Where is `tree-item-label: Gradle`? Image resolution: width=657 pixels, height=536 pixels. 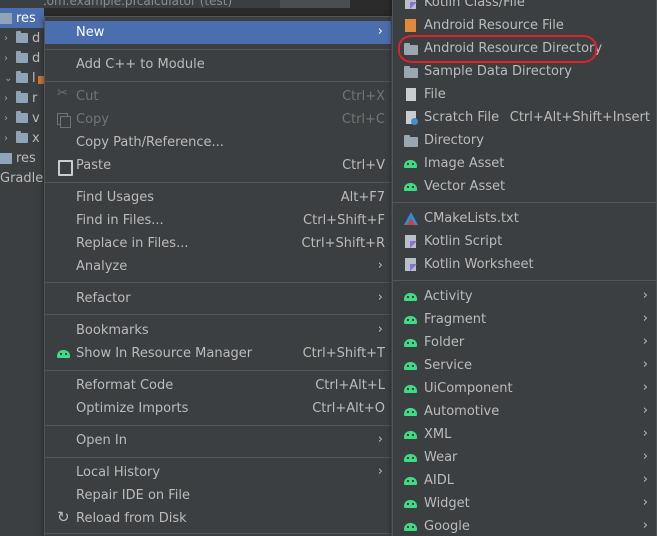 tree-item-label: Gradle is located at coordinates (22, 178).